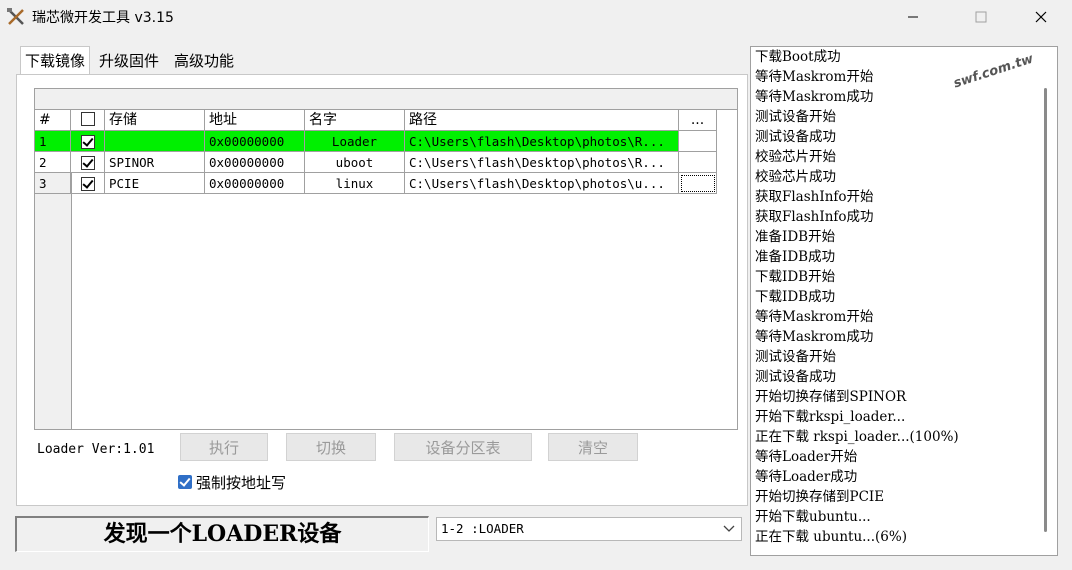 This screenshot has width=1072, height=570. What do you see at coordinates (1045, 310) in the screenshot?
I see `log-scrollbar` at bounding box center [1045, 310].